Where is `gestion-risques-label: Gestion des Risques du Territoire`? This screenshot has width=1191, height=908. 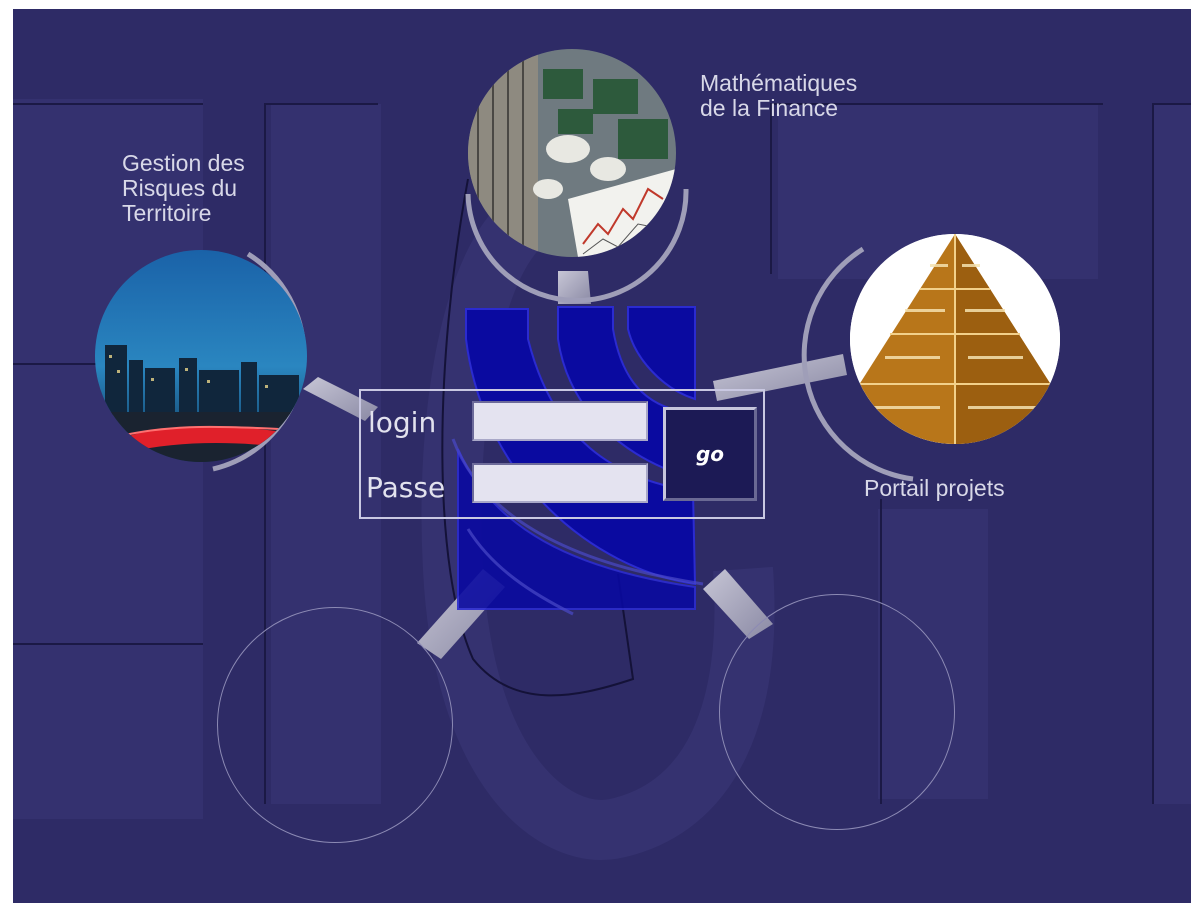
gestion-risques-label: Gestion des Risques du Territoire is located at coordinates (183, 188).